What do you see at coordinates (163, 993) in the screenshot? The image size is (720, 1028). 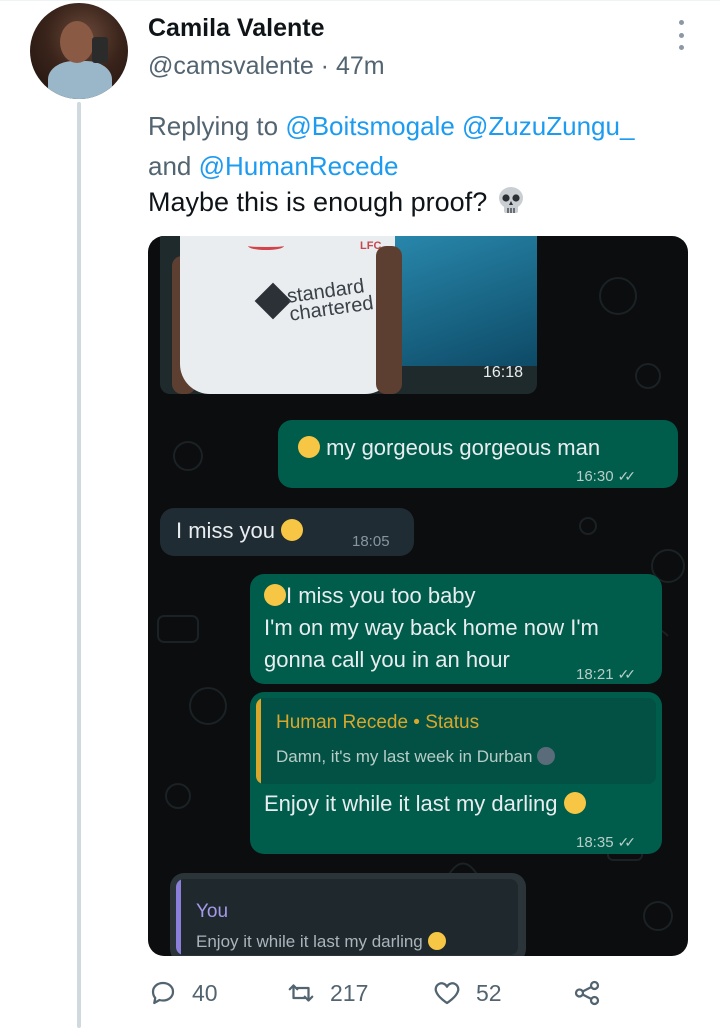 I see `reply-icon` at bounding box center [163, 993].